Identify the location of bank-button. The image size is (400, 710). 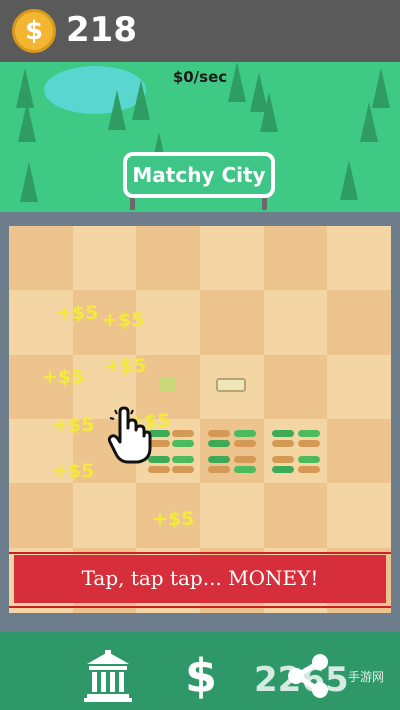
(108, 676).